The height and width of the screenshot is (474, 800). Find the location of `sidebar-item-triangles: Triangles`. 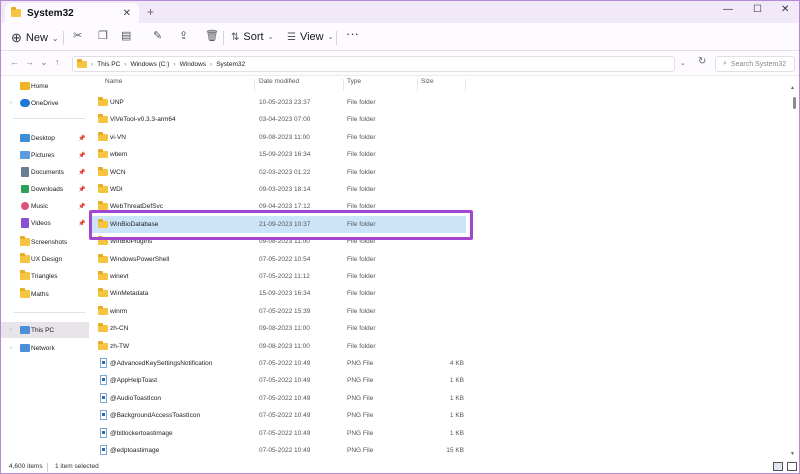

sidebar-item-triangles: Triangles is located at coordinates (45, 276).